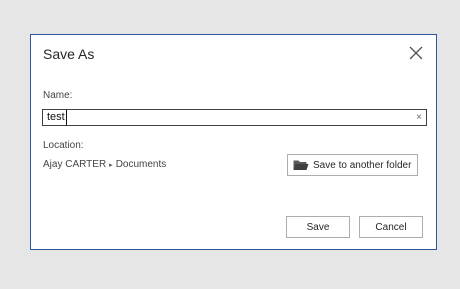 The height and width of the screenshot is (289, 460). Describe the element at coordinates (141, 164) in the screenshot. I see `breadcrumb-item-documents: Documents` at that location.